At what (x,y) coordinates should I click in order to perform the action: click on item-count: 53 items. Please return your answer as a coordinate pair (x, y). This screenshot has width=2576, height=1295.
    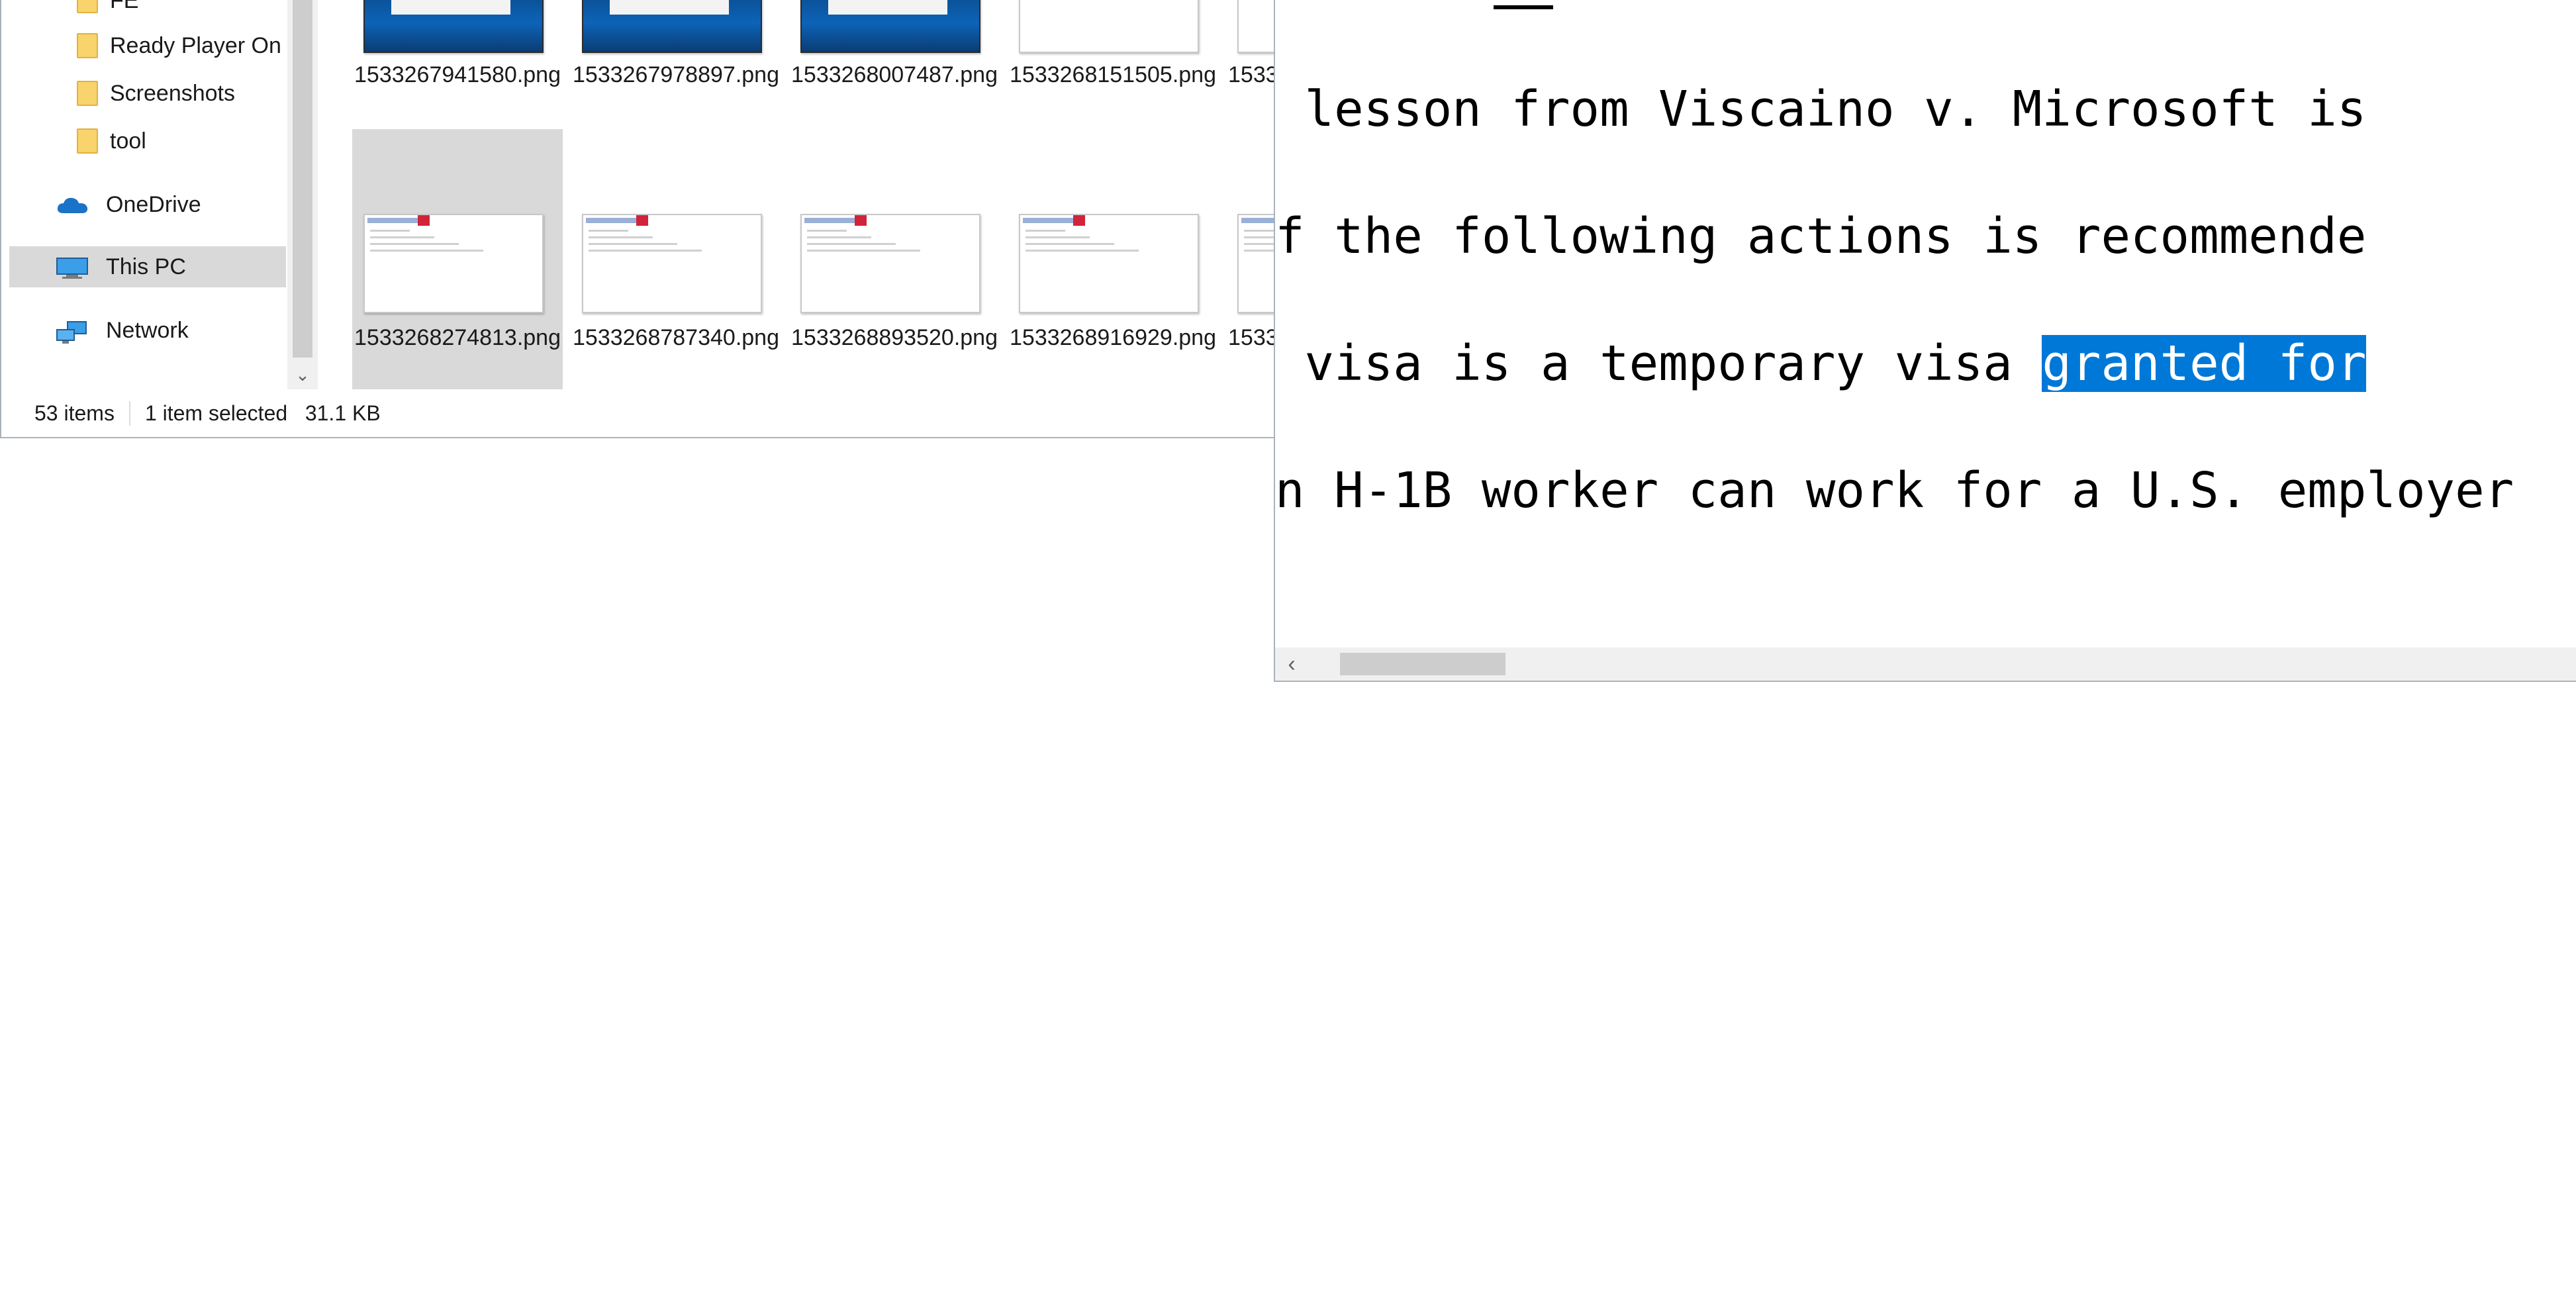
    Looking at the image, I should click on (65, 413).